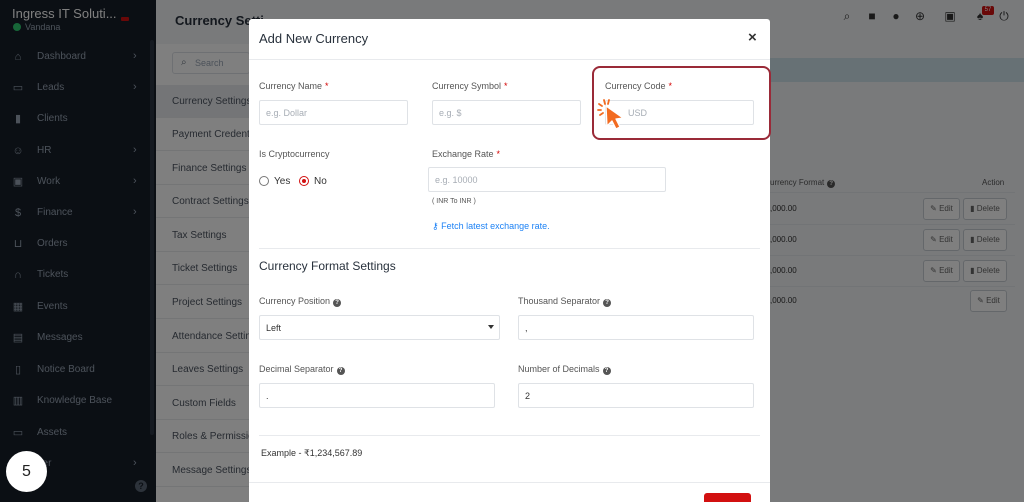 Image resolution: width=1024 pixels, height=502 pixels. What do you see at coordinates (564, 369) in the screenshot?
I see `number-of-decimals-label: Number of Decimals?` at bounding box center [564, 369].